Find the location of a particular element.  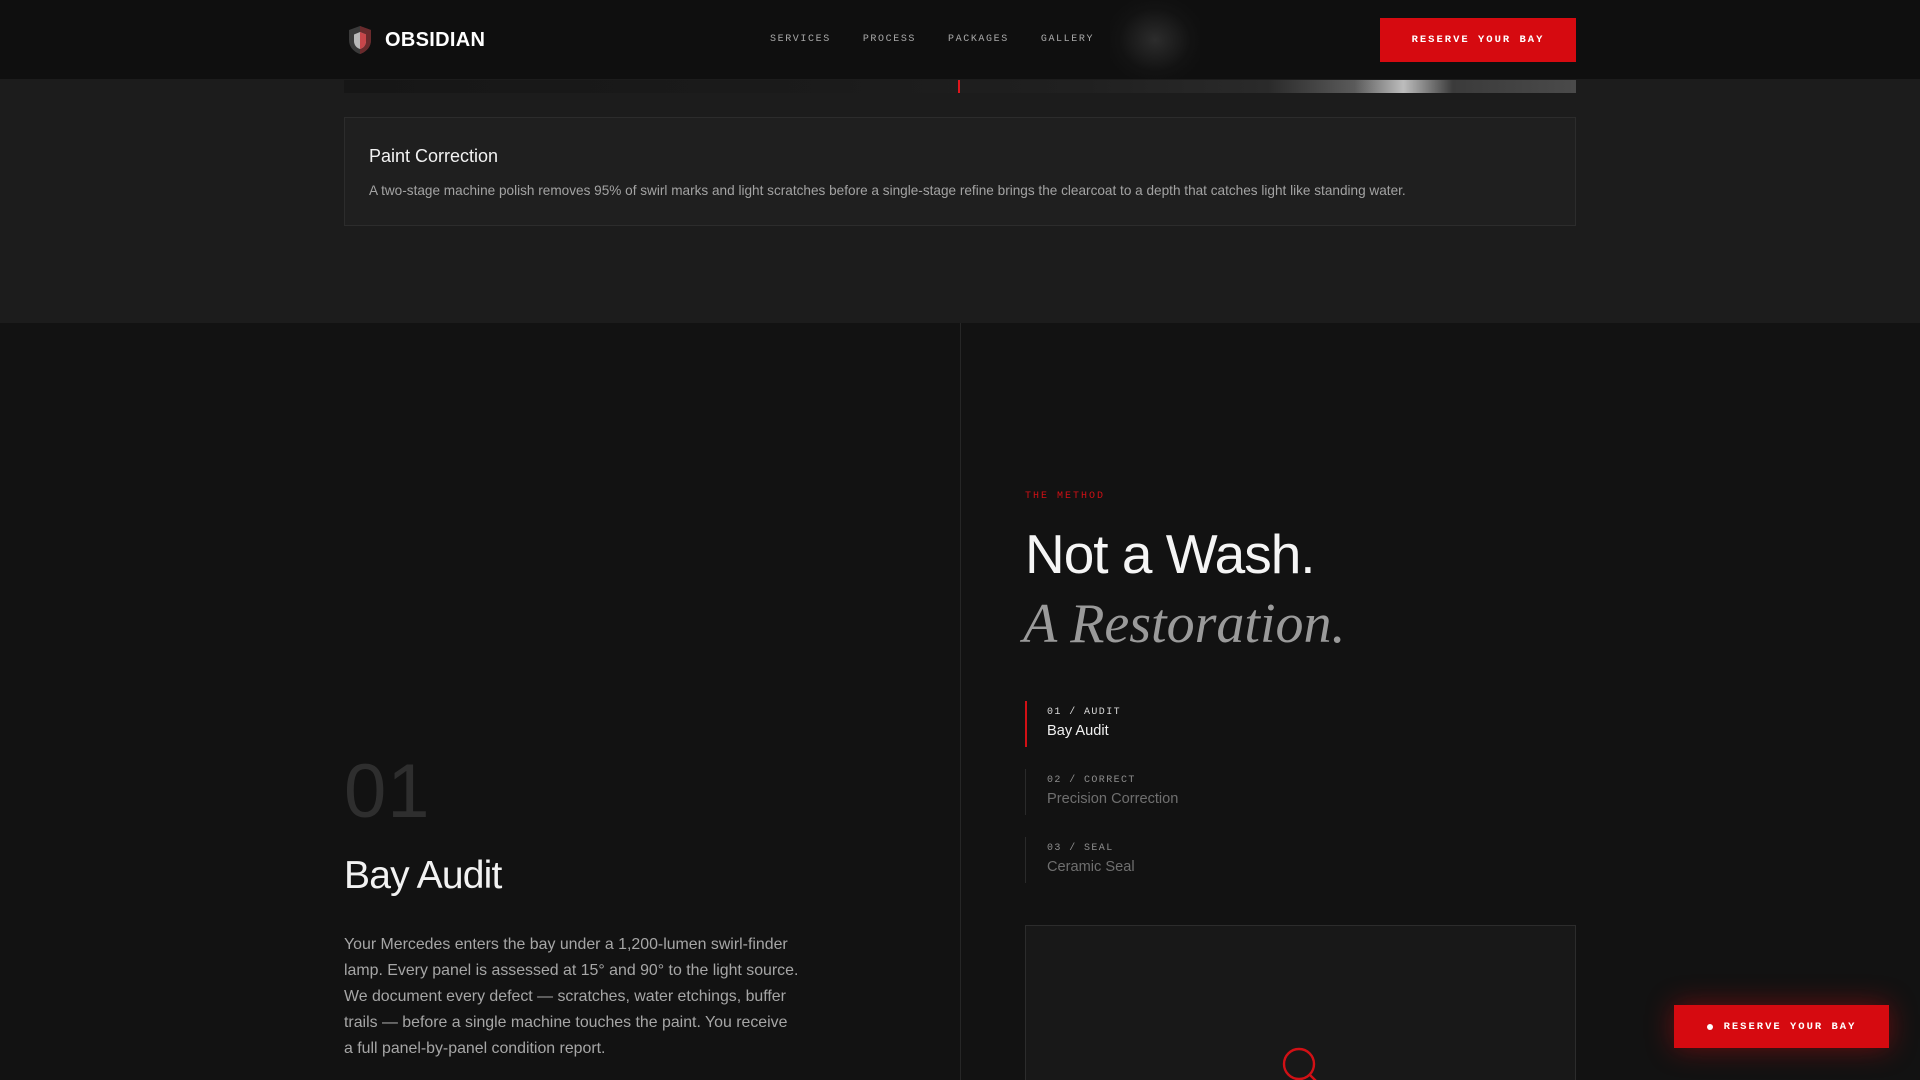

magnifier-icon is located at coordinates (1299, 1063).